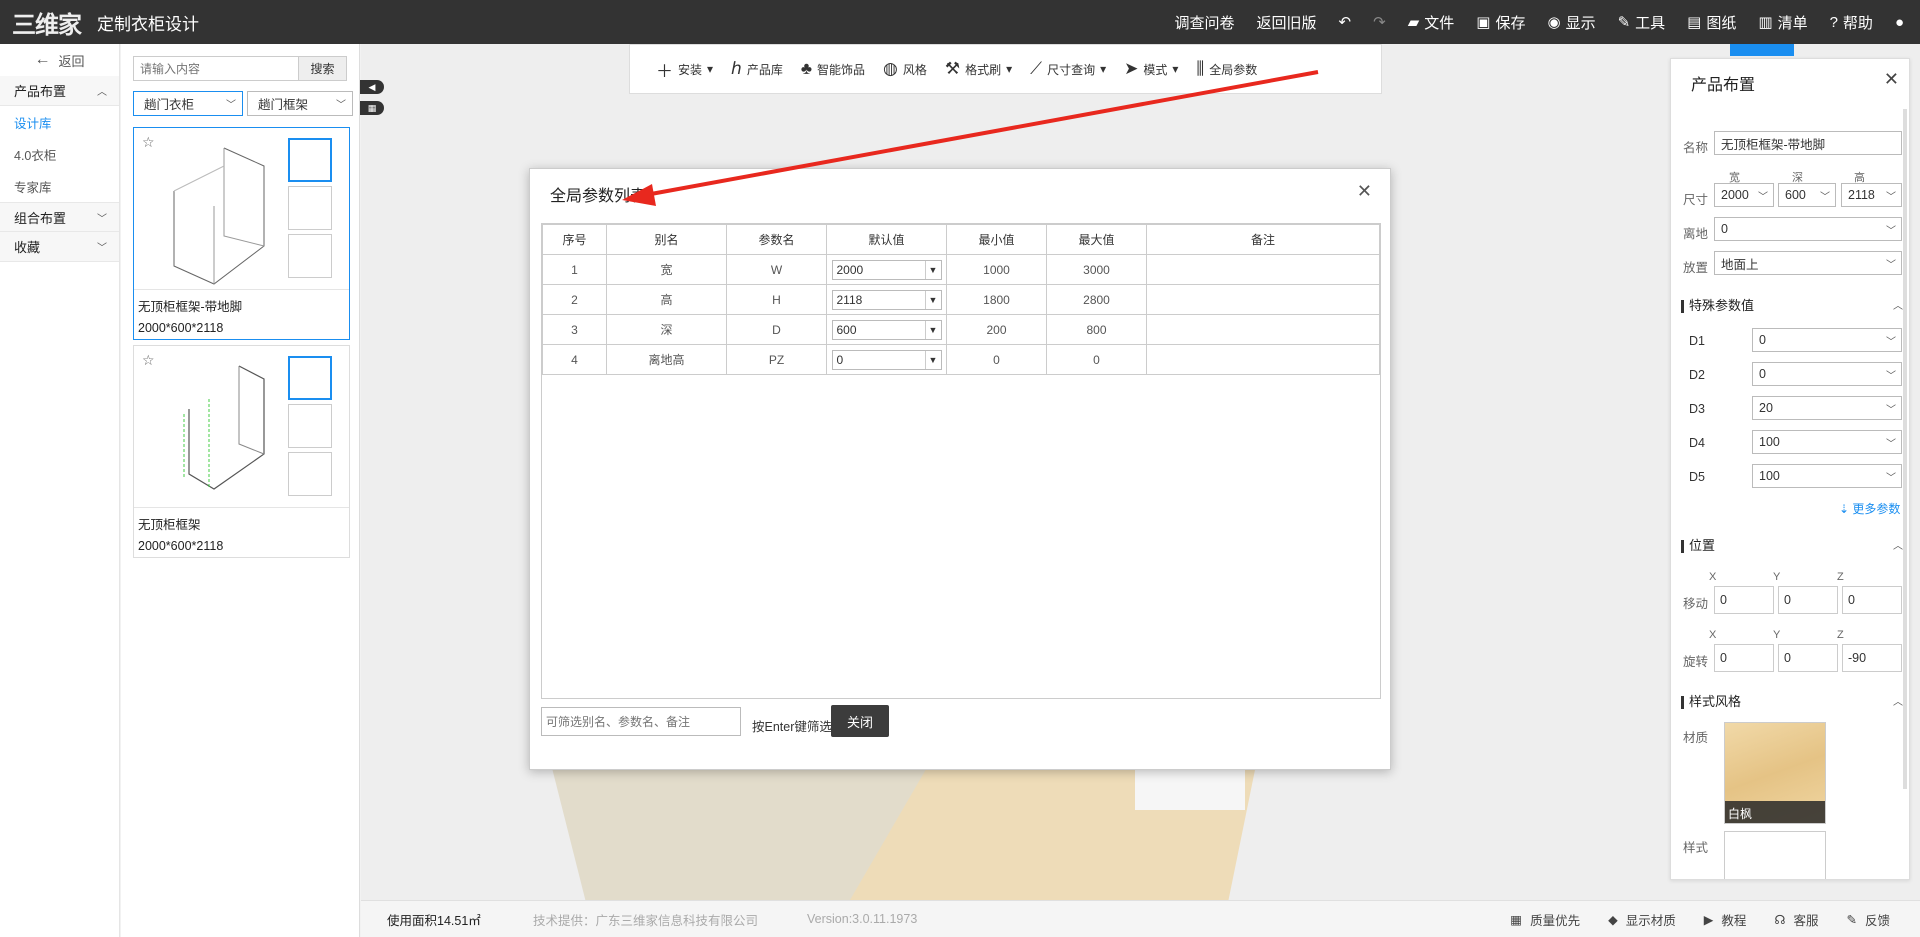 The width and height of the screenshot is (1920, 937). Describe the element at coordinates (1827, 442) in the screenshot. I see `d4-select: 100 ﹀` at that location.